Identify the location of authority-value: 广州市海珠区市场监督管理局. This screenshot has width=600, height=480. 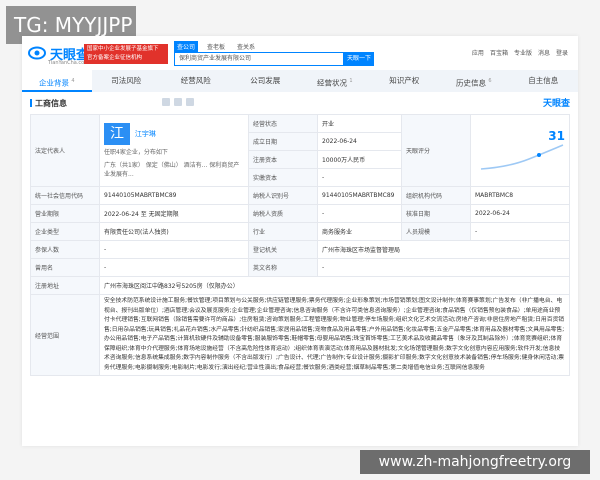
(443, 249).